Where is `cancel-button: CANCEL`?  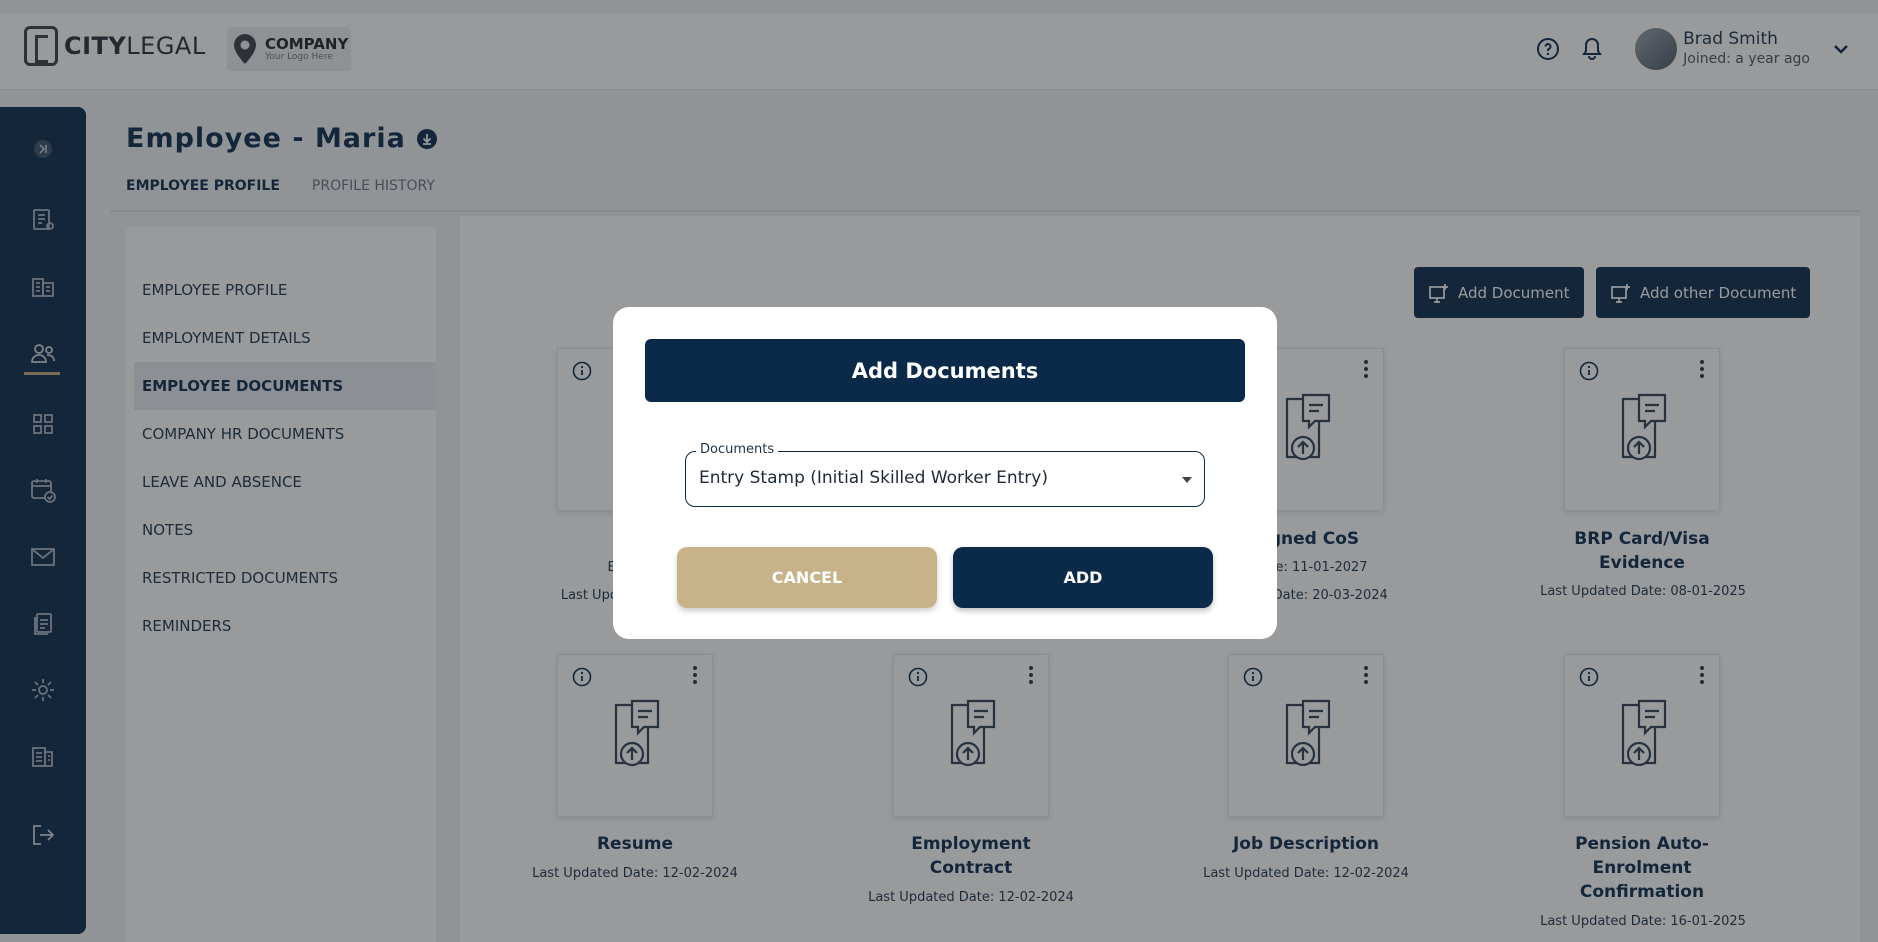 cancel-button: CANCEL is located at coordinates (807, 577).